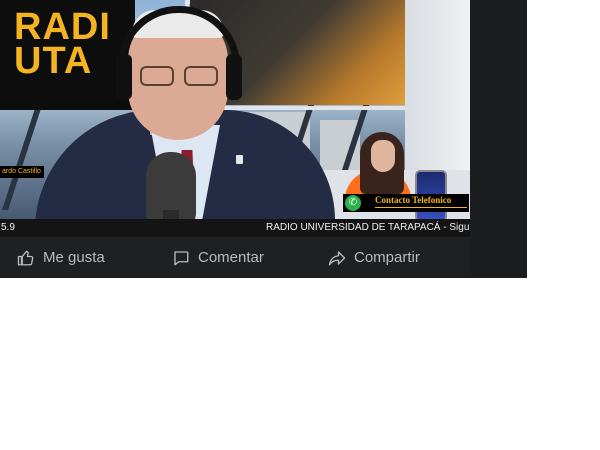 The height and width of the screenshot is (450, 600). Describe the element at coordinates (181, 257) in the screenshot. I see `comment-icon` at that location.